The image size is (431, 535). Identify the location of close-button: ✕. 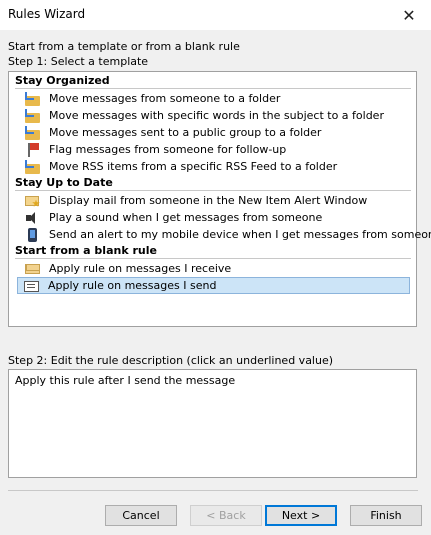
(409, 15).